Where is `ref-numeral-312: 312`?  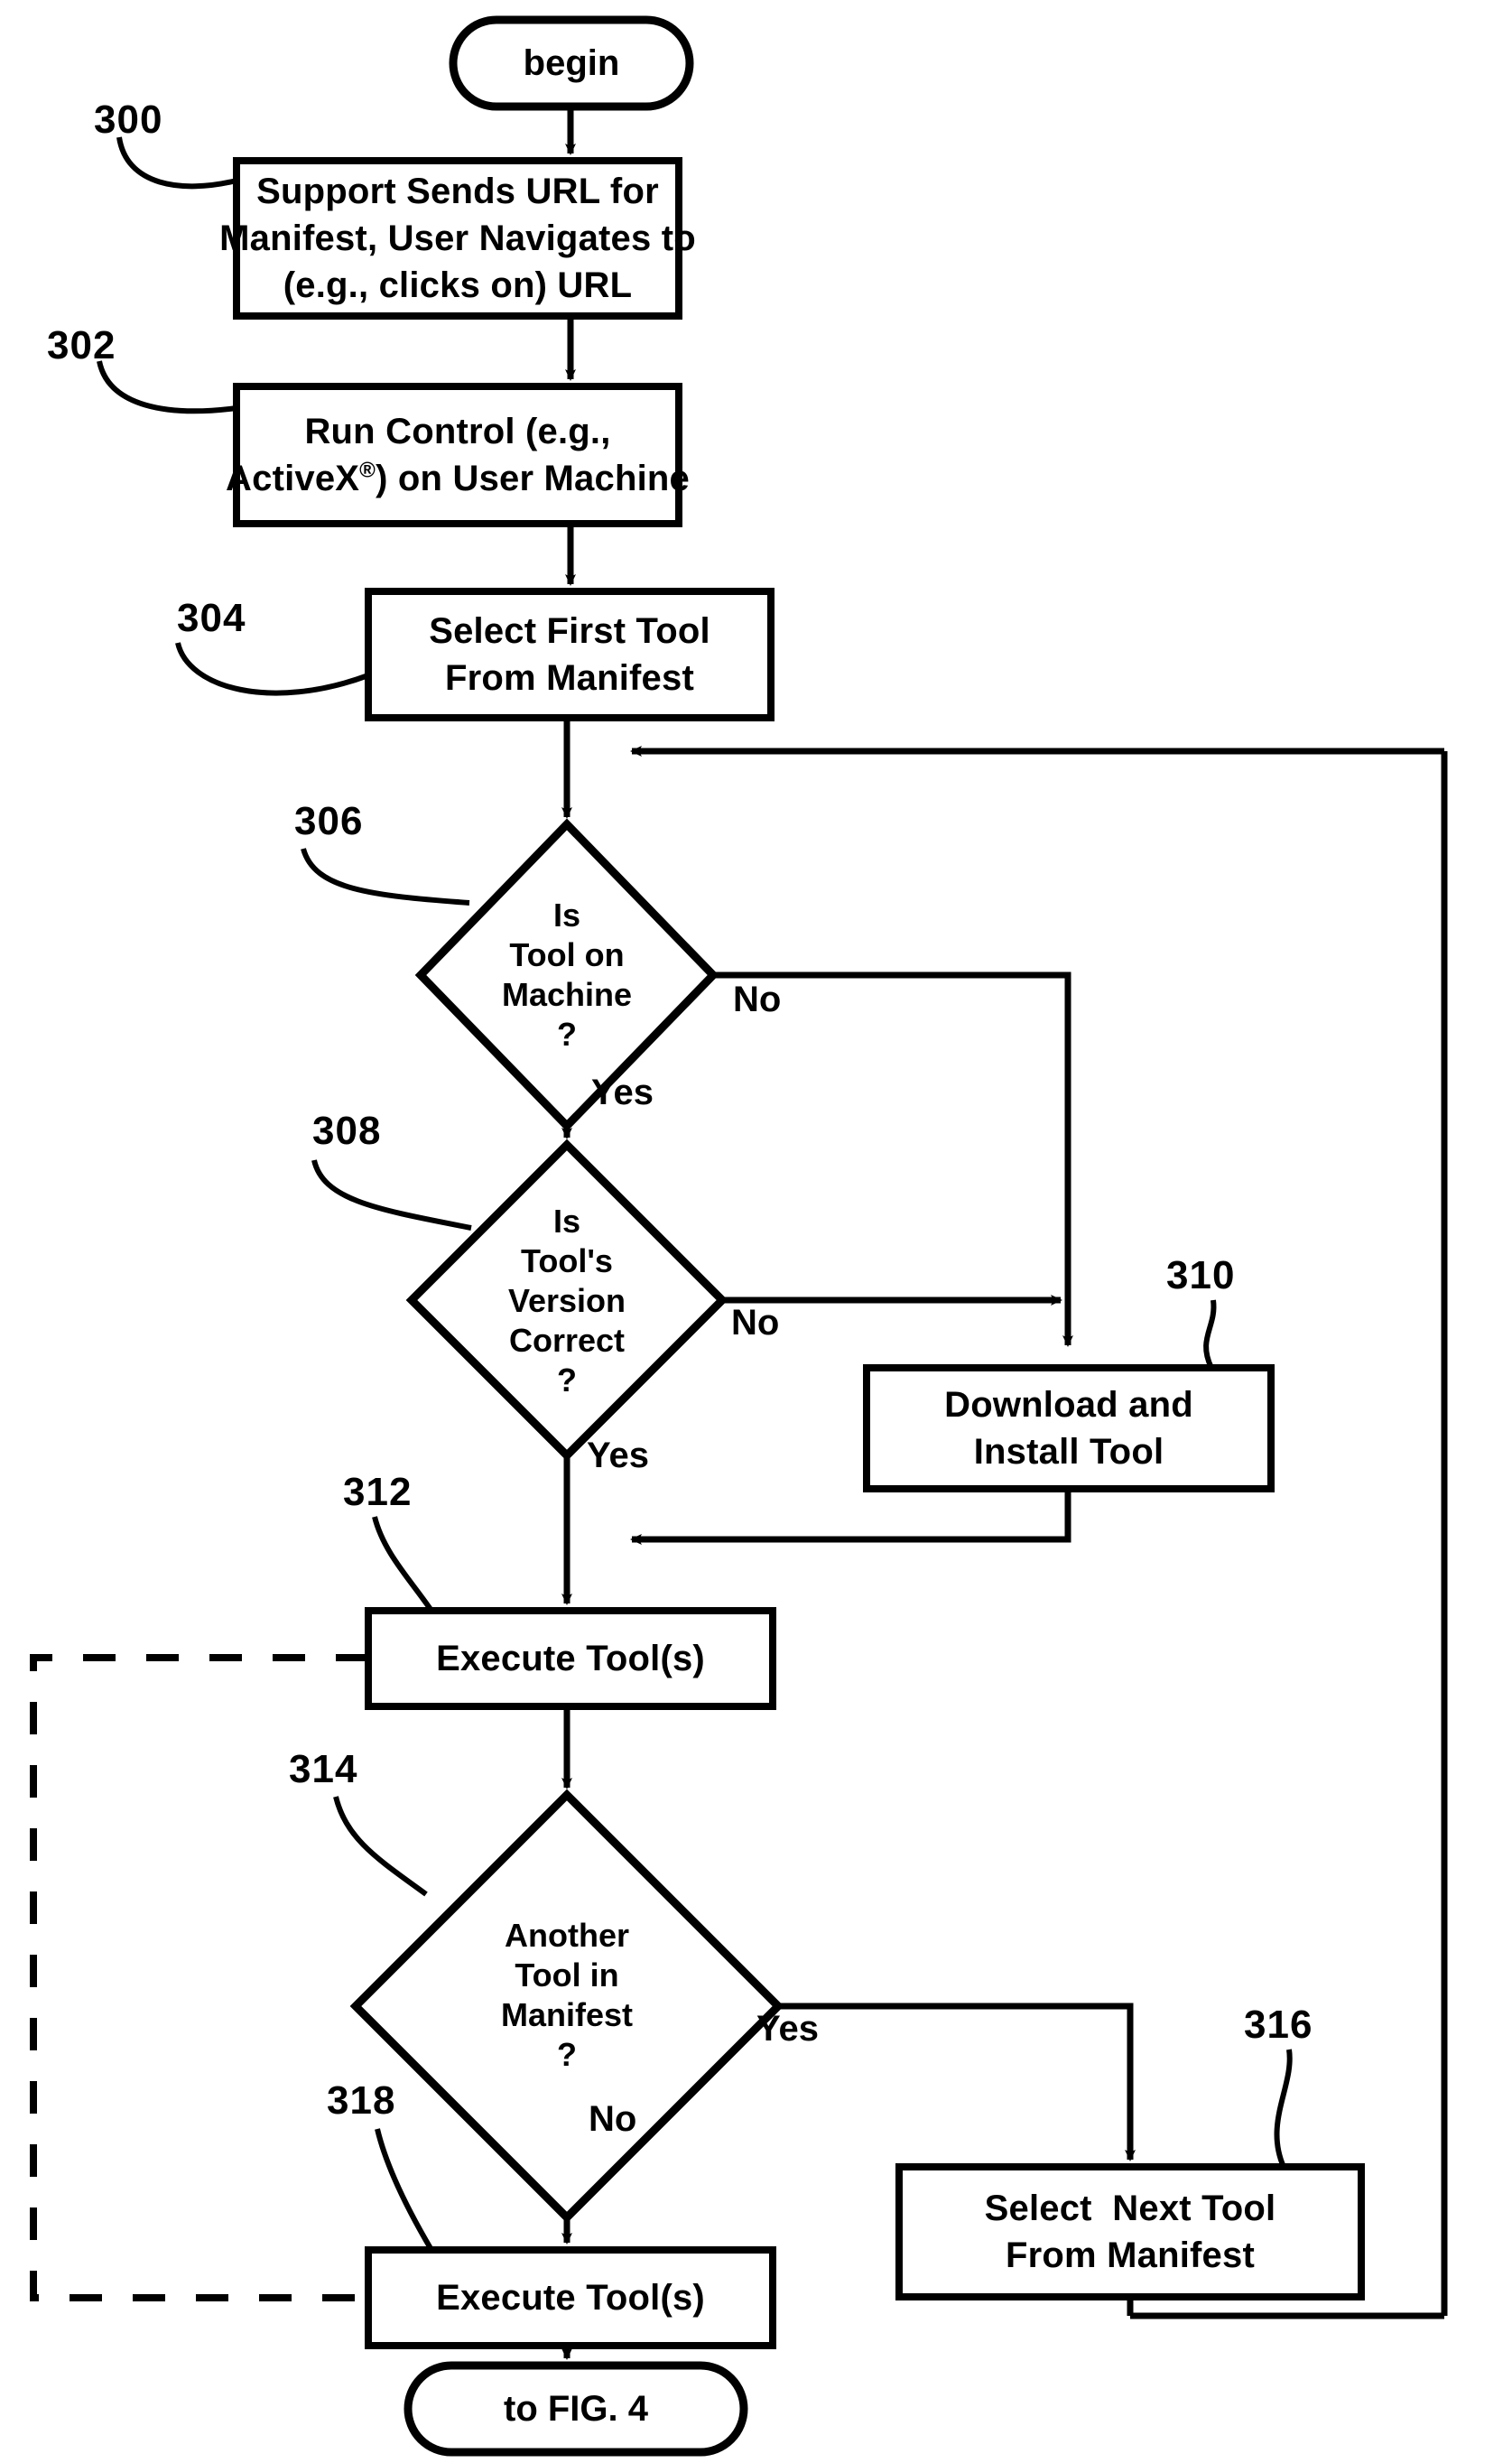
ref-numeral-312: 312 is located at coordinates (378, 1492).